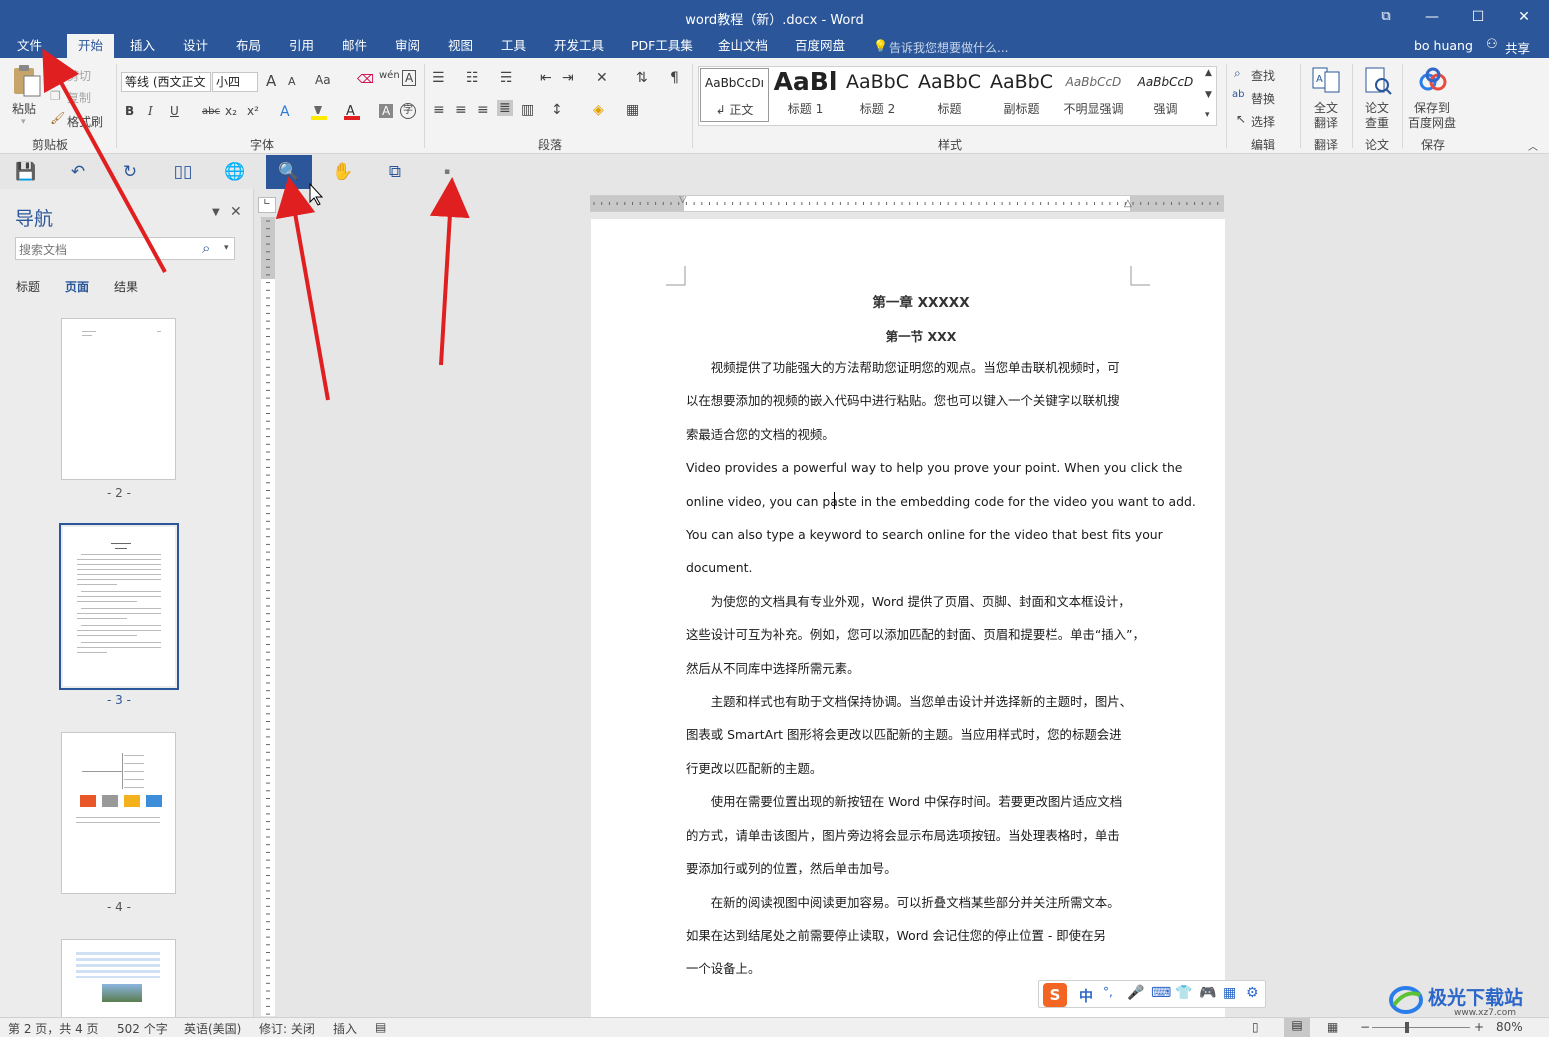 The width and height of the screenshot is (1549, 1037). I want to click on text-effects-icon: A, so click(285, 112).